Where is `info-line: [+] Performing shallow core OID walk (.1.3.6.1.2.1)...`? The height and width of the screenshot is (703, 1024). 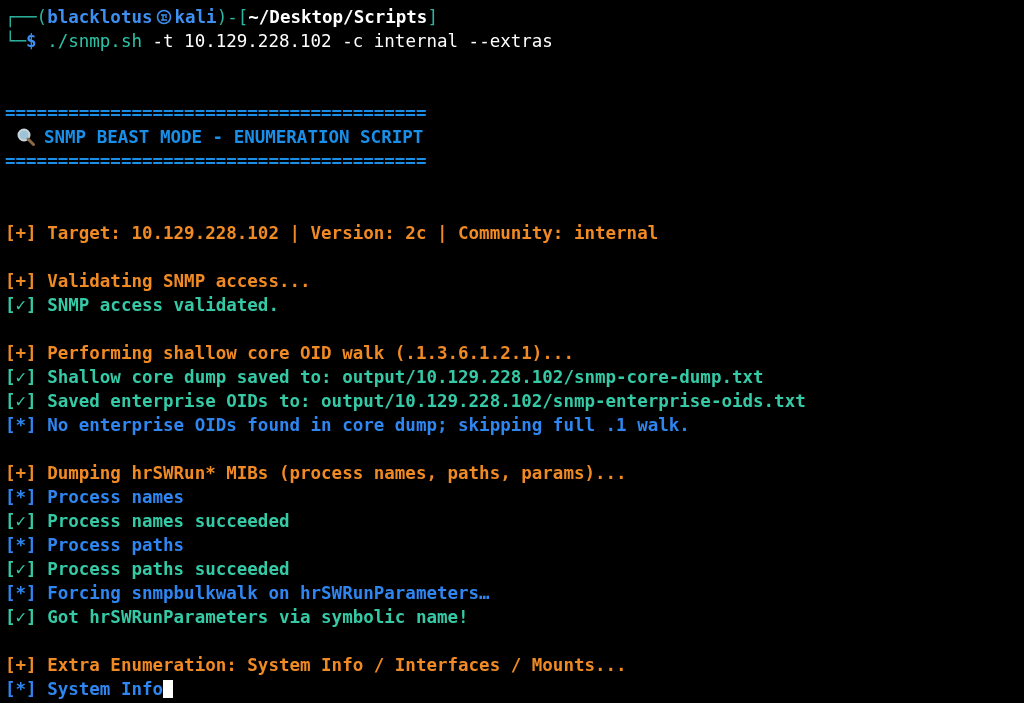 info-line: [+] Performing shallow core OID walk (.1.3.6.1.2.1)... is located at coordinates (289, 353).